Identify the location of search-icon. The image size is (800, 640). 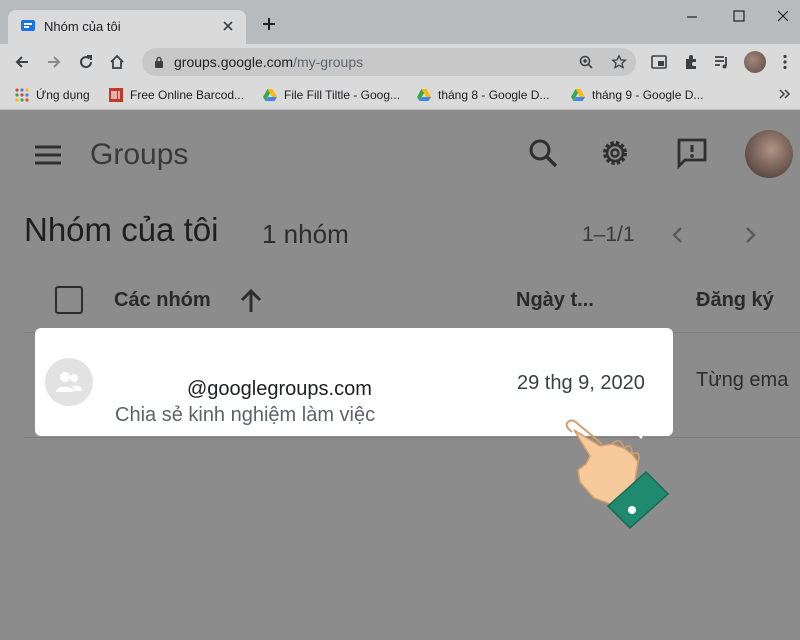
(543, 153).